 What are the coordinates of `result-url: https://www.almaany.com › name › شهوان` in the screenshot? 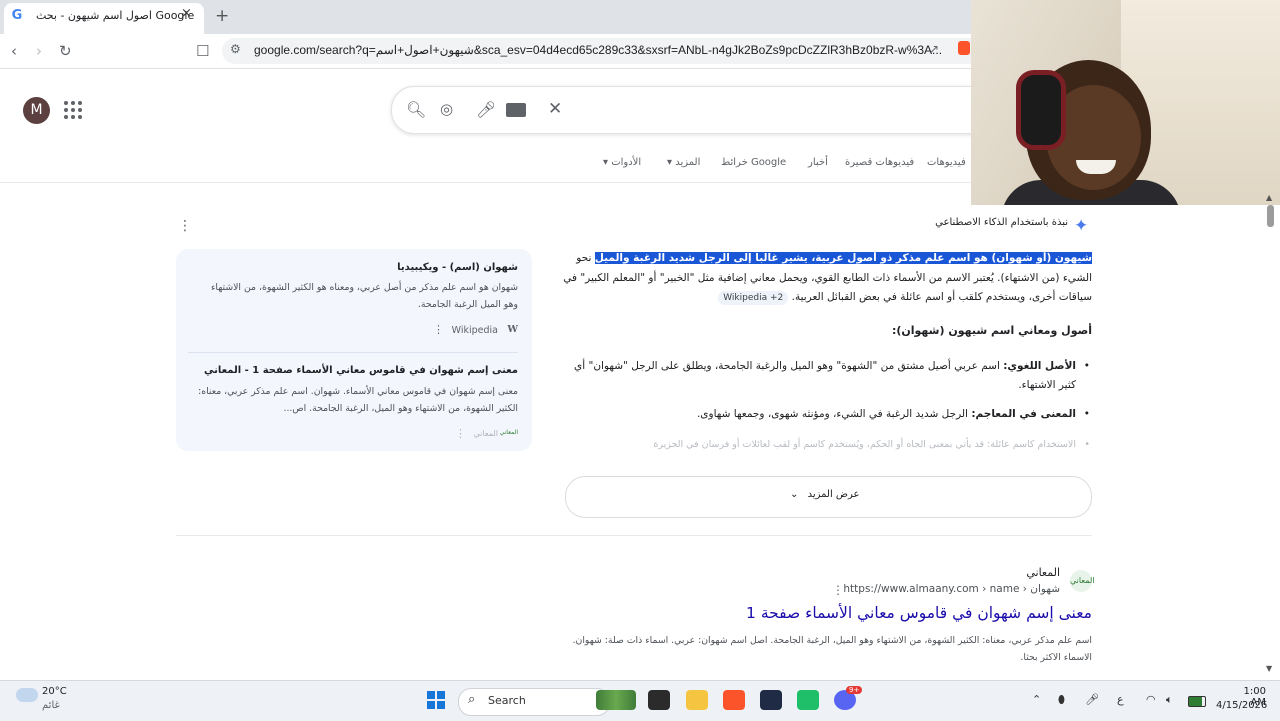 It's located at (920, 589).